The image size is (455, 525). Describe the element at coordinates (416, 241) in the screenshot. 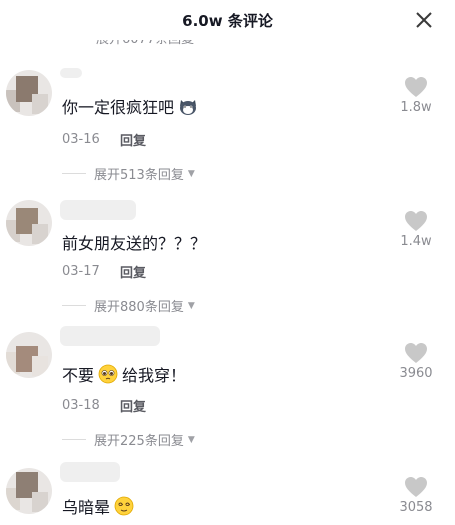

I see `like-count: 1.4w` at that location.